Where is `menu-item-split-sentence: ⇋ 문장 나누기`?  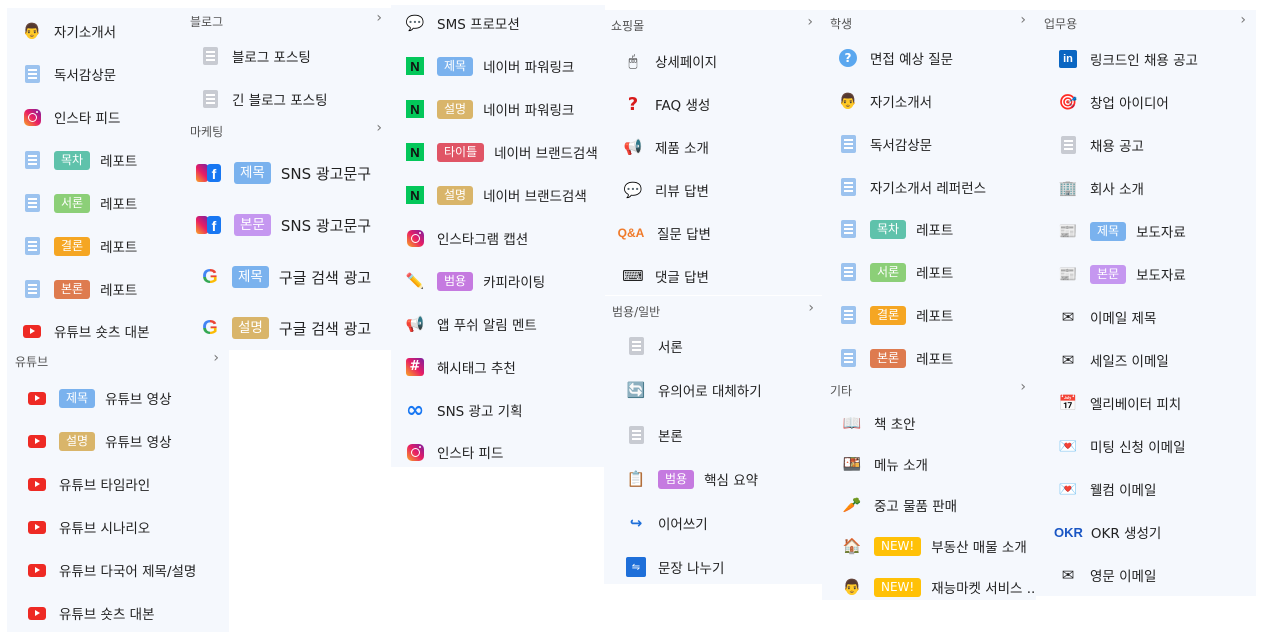 menu-item-split-sentence: ⇋ 문장 나누기 is located at coordinates (714, 567).